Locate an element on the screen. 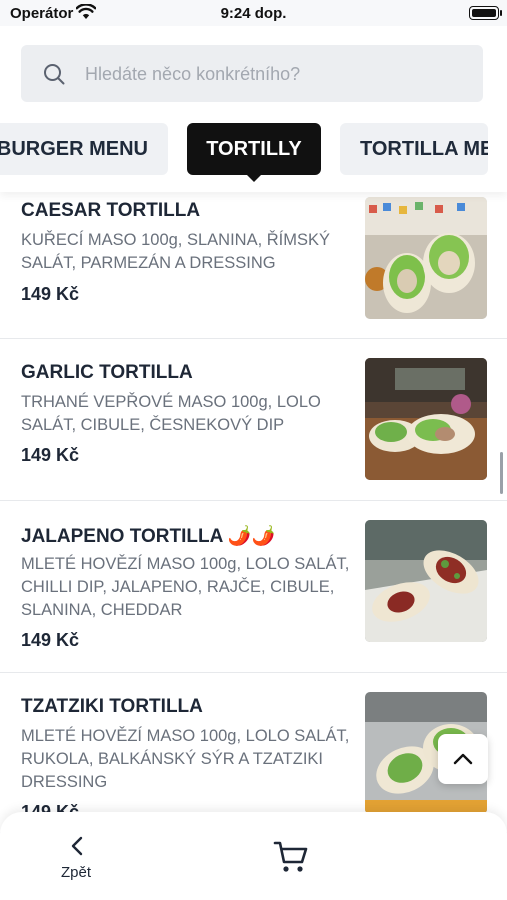 The height and width of the screenshot is (900, 507). search-input: Hledáte něco konkrétního? is located at coordinates (252, 73).